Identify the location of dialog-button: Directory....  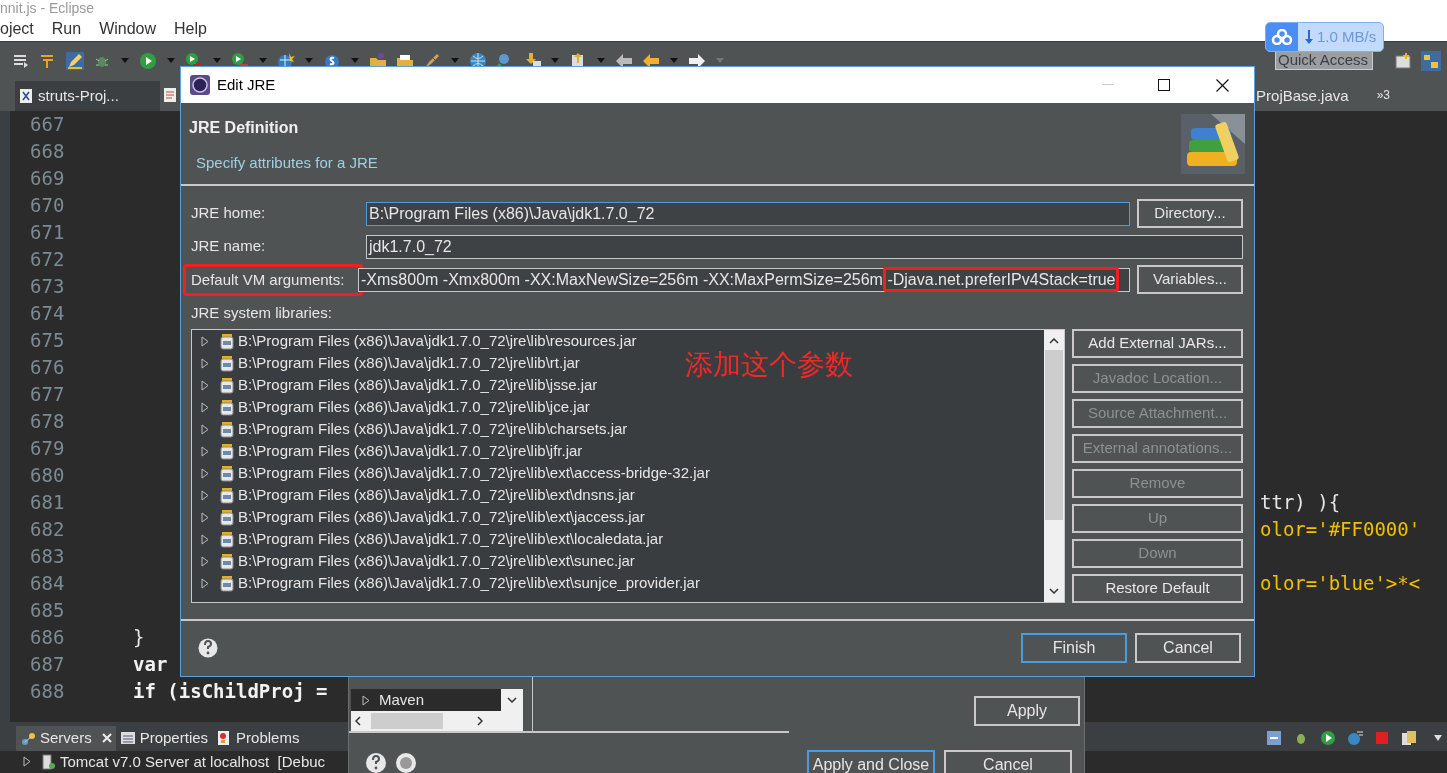
(1190, 213).